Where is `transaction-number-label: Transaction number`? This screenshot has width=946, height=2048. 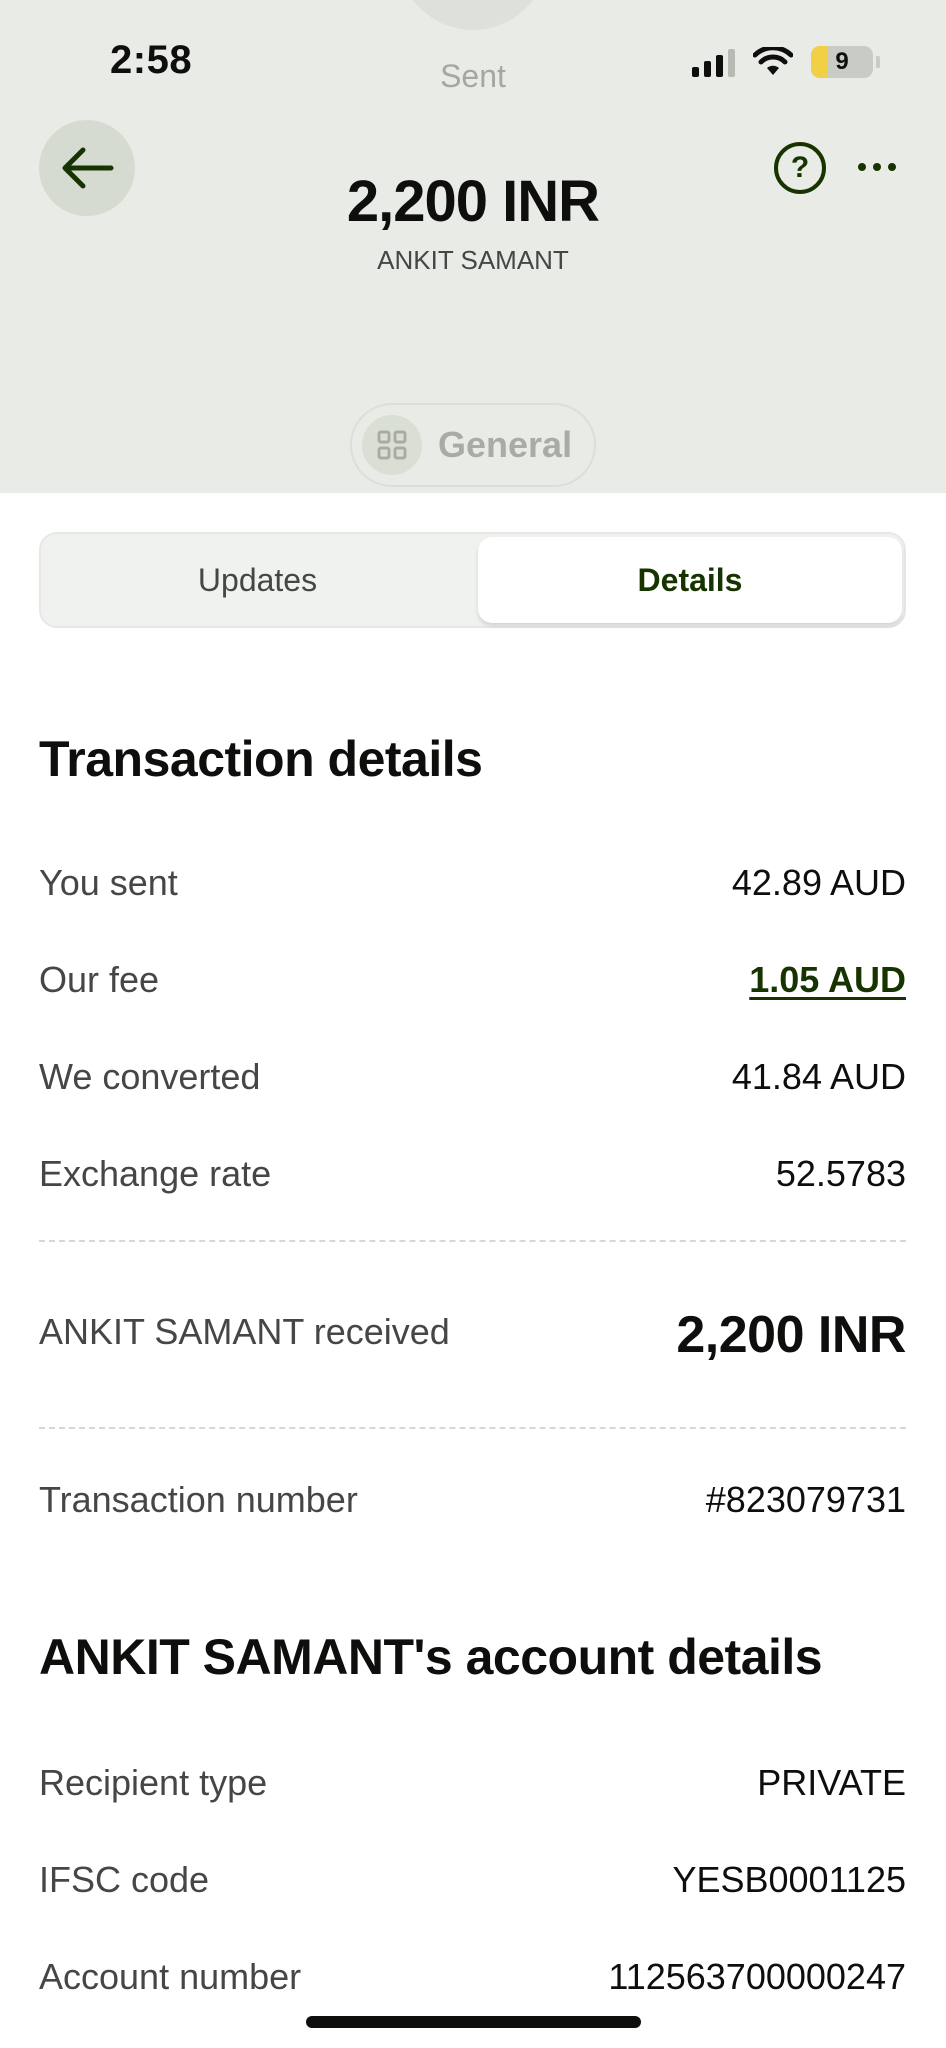
transaction-number-label: Transaction number is located at coordinates (198, 1499).